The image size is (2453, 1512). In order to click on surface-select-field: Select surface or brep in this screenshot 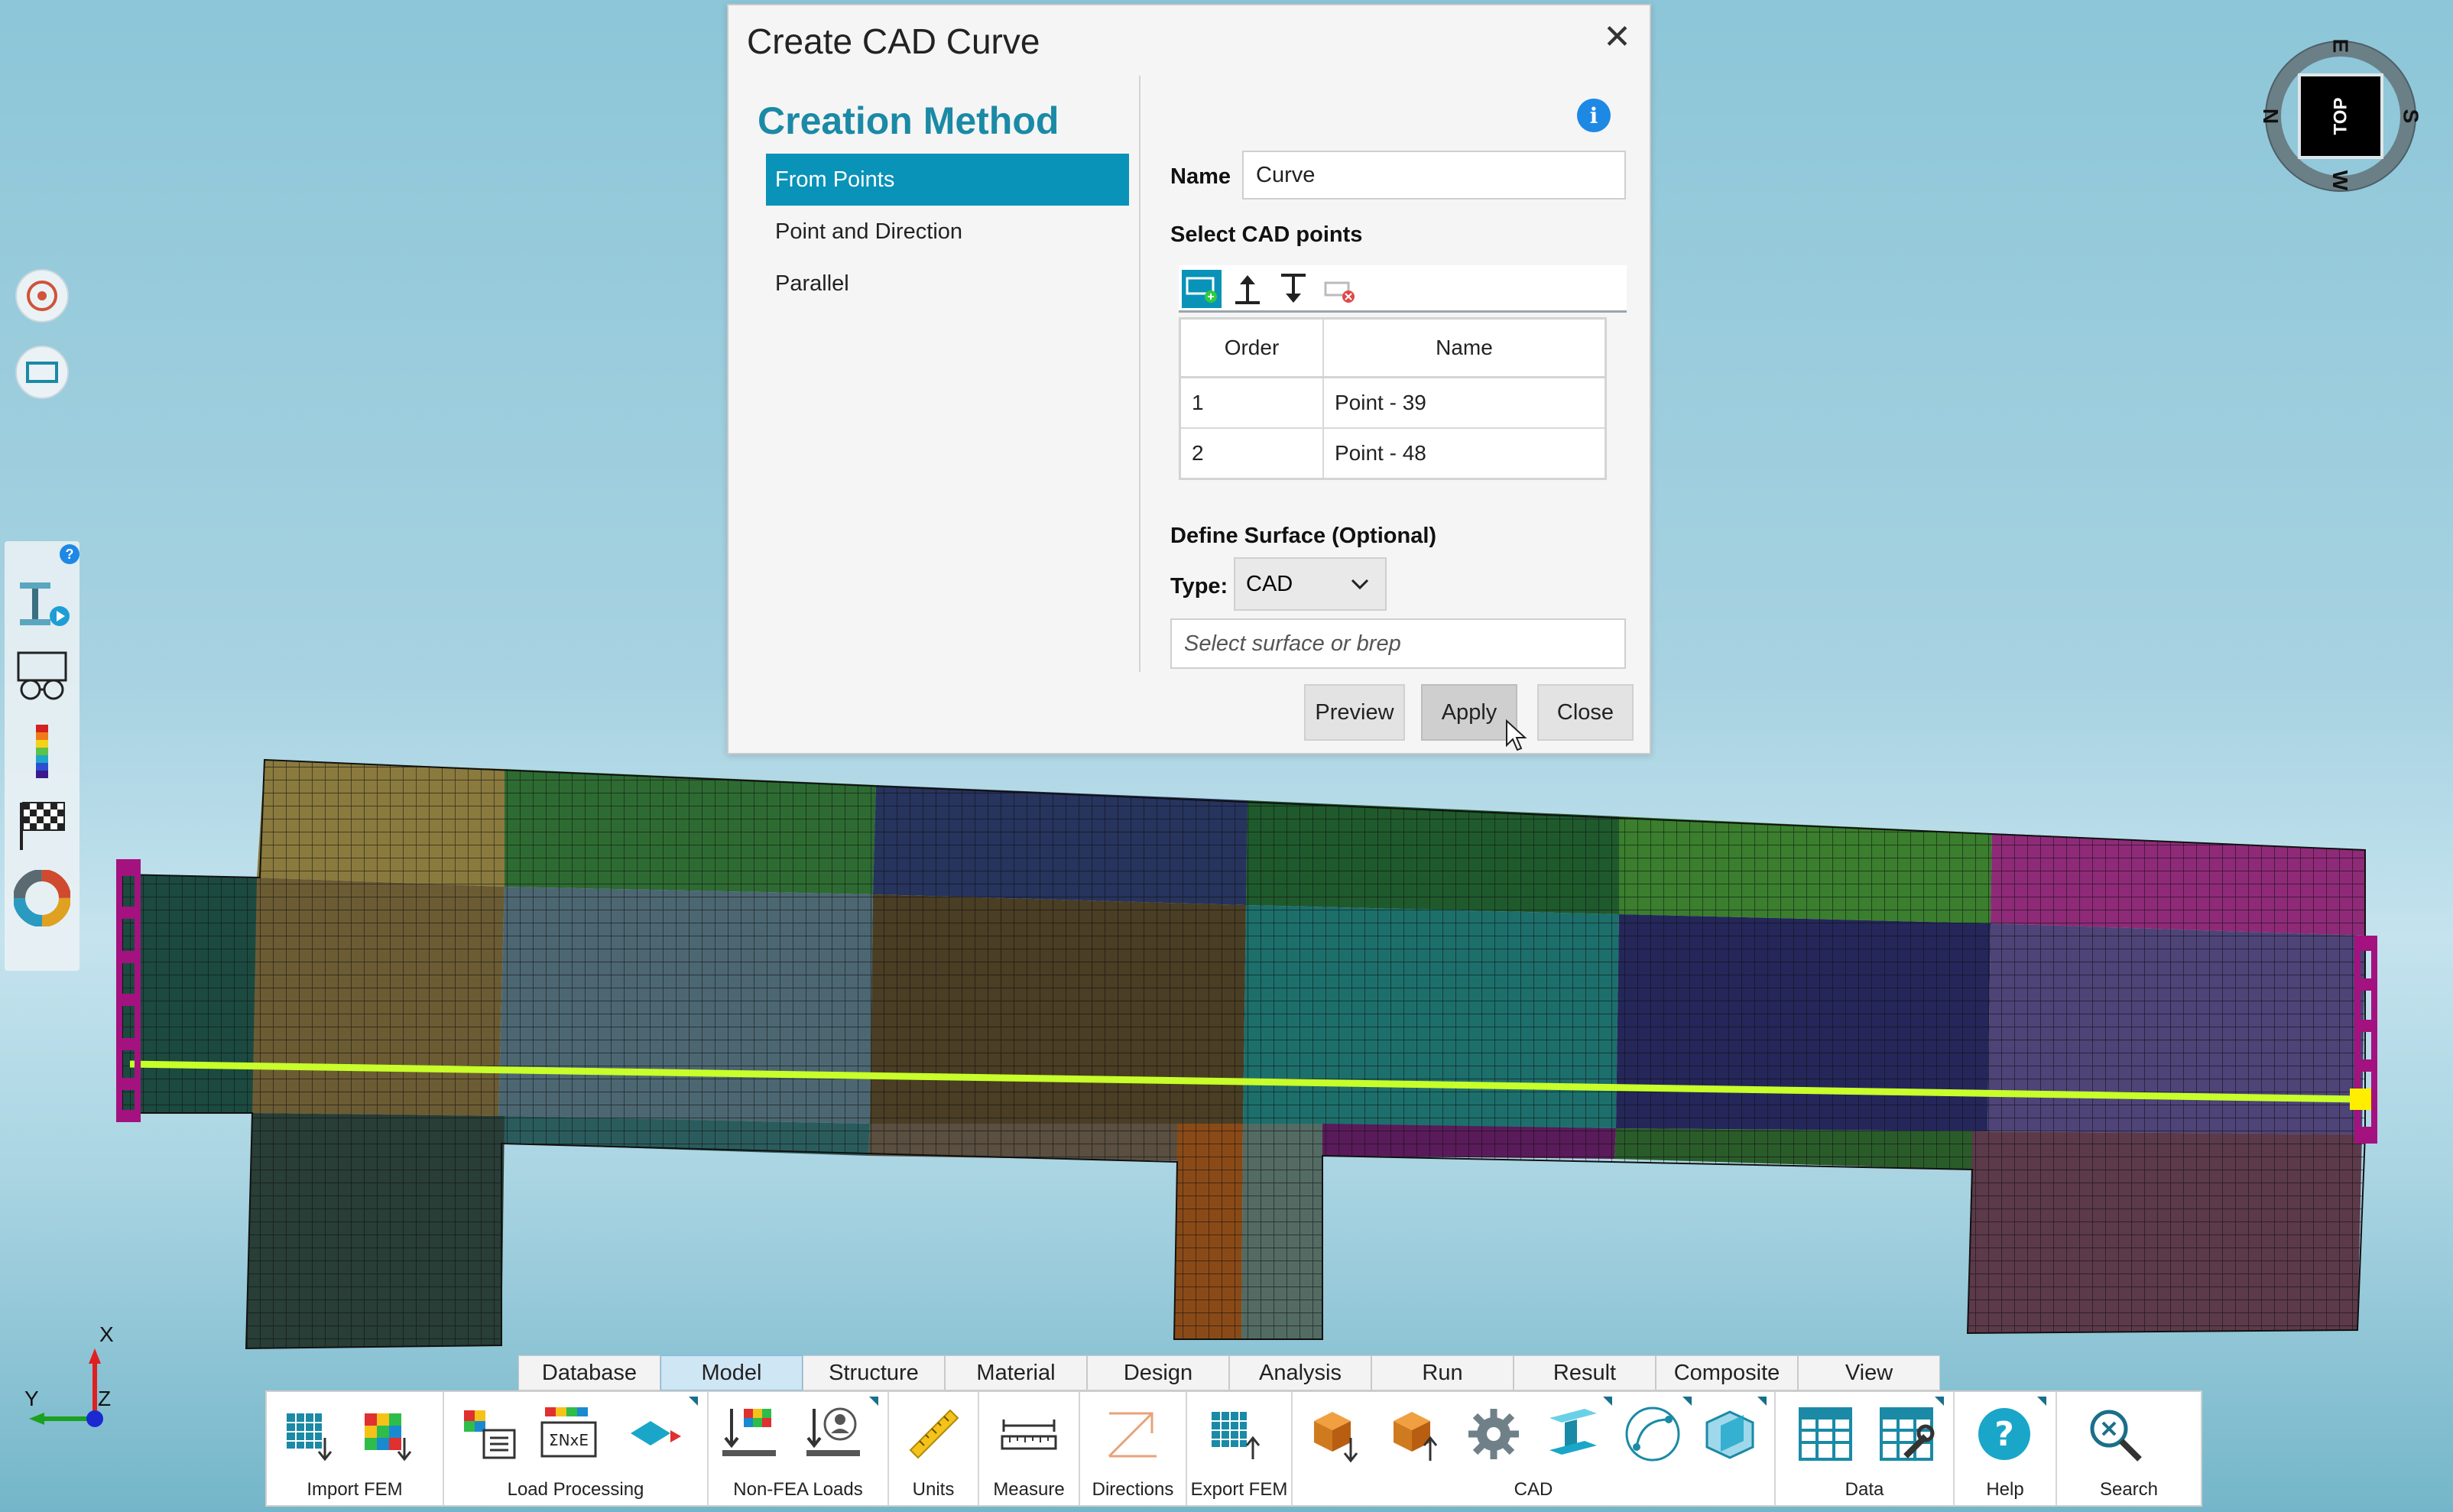, I will do `click(1398, 643)`.